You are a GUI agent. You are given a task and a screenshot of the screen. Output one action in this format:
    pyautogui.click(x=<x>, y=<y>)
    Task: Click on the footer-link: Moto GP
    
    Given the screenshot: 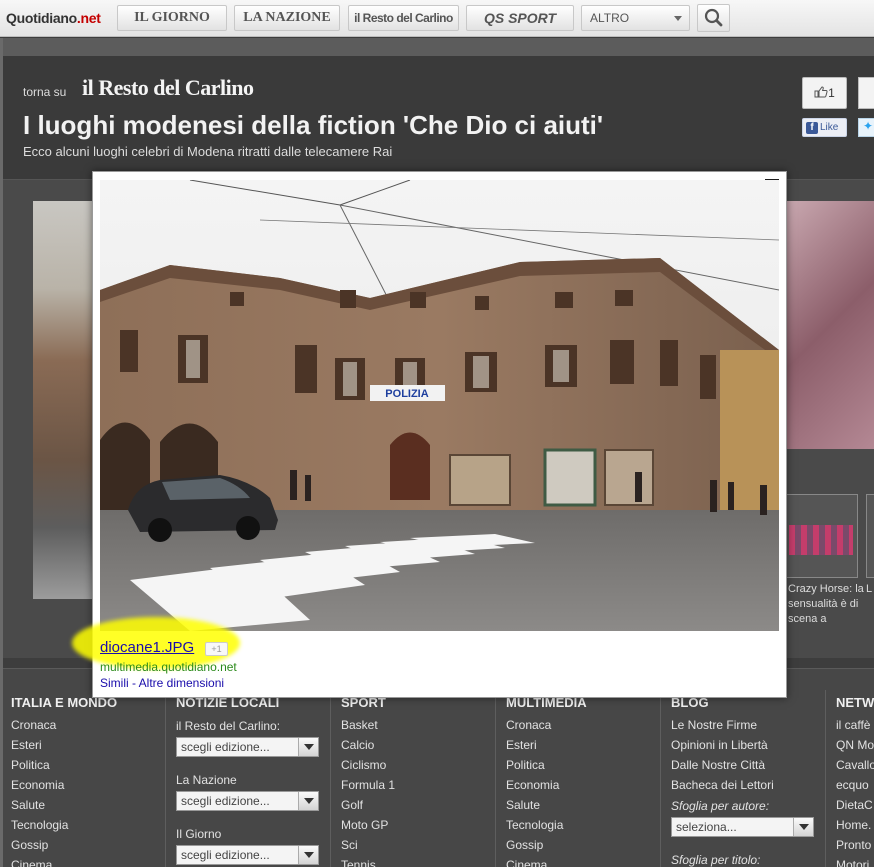 What is the action you would take?
    pyautogui.click(x=368, y=825)
    